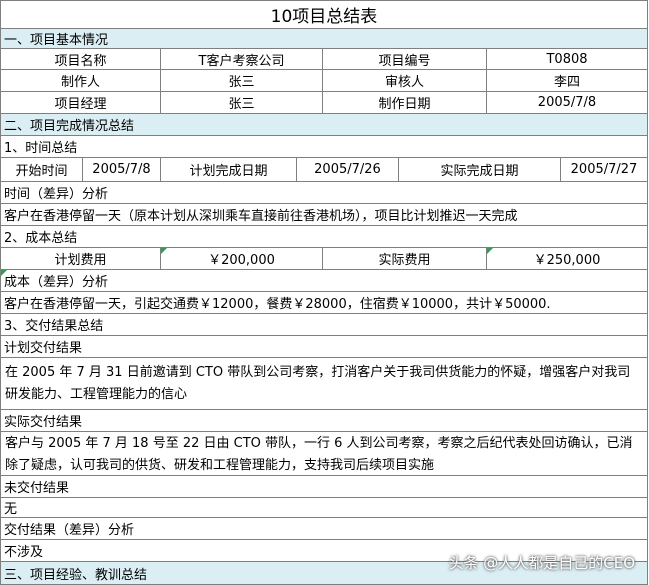 This screenshot has height=585, width=649. Describe the element at coordinates (324, 508) in the screenshot. I see `undelivered-text-row: 无` at that location.